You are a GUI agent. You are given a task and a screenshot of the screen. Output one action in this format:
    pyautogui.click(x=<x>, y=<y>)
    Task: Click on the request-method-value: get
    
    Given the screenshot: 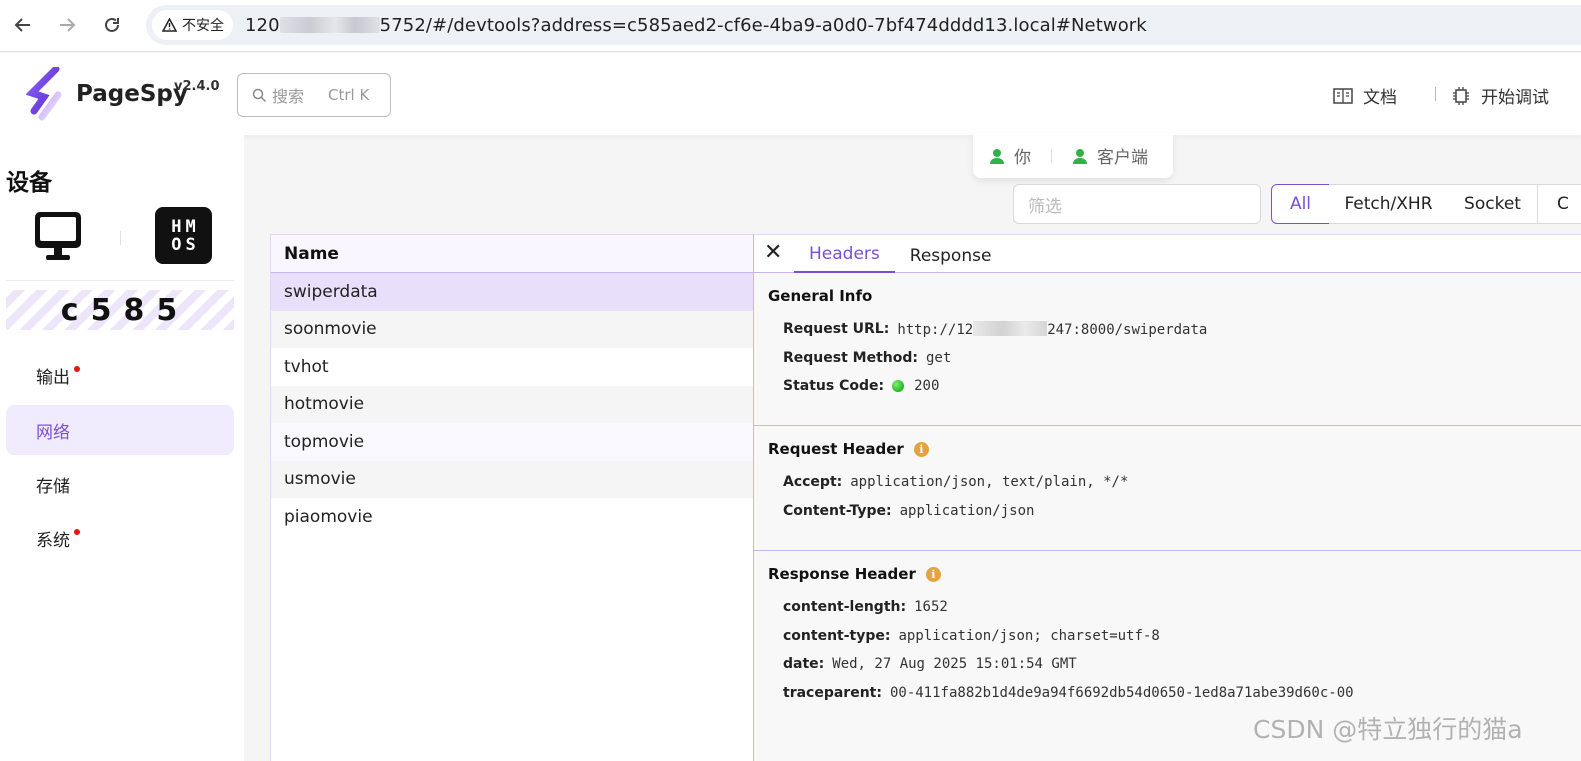 What is the action you would take?
    pyautogui.click(x=938, y=357)
    